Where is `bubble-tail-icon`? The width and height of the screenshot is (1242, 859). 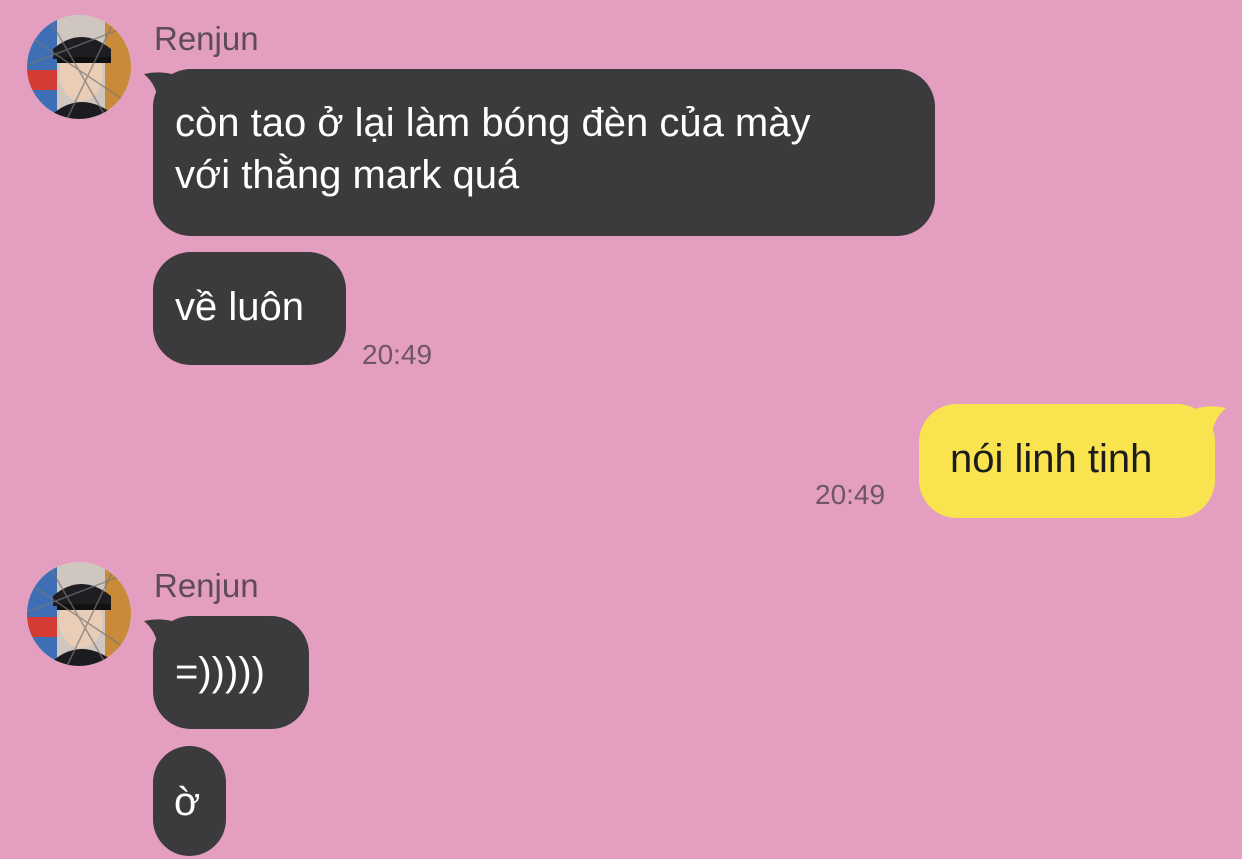 bubble-tail-icon is located at coordinates (1209, 422).